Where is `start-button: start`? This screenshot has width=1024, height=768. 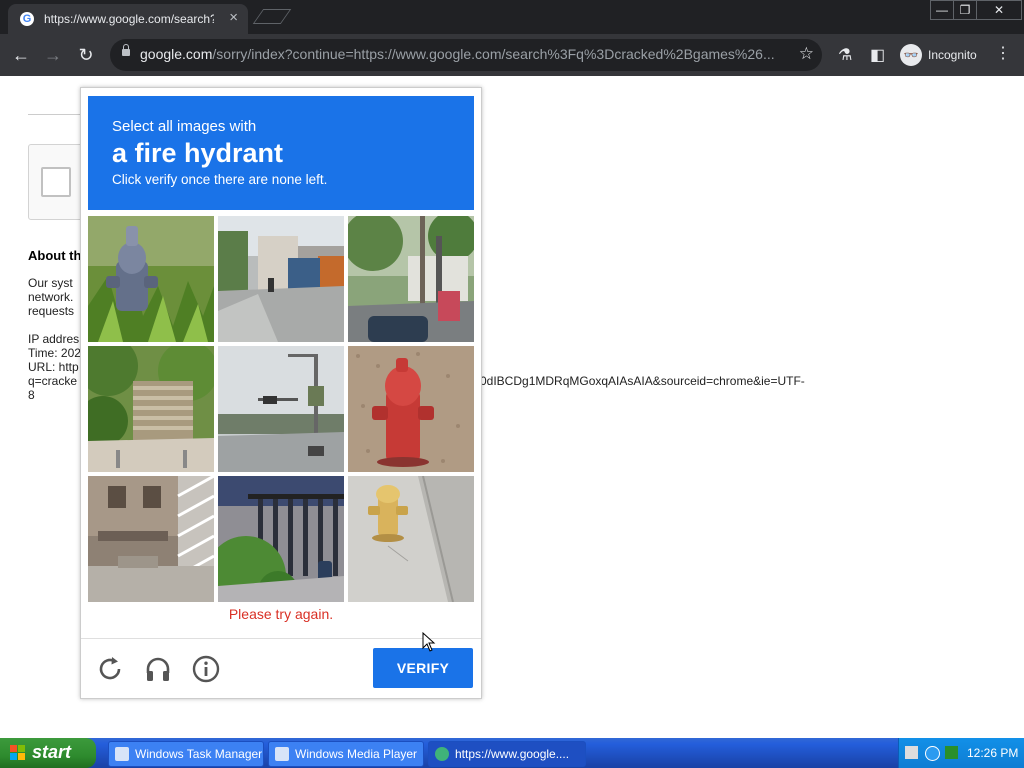 start-button: start is located at coordinates (48, 753).